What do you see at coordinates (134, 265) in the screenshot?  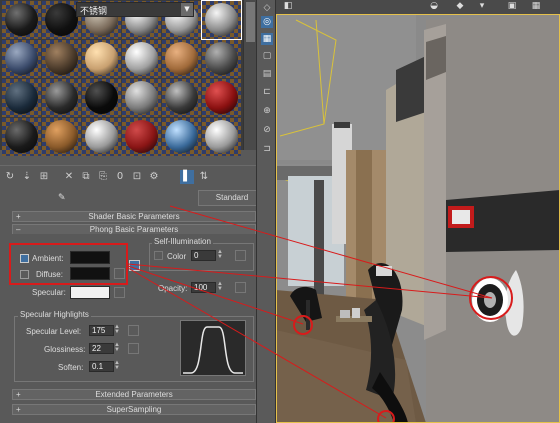 I see `lock-diffuse-icon` at bounding box center [134, 265].